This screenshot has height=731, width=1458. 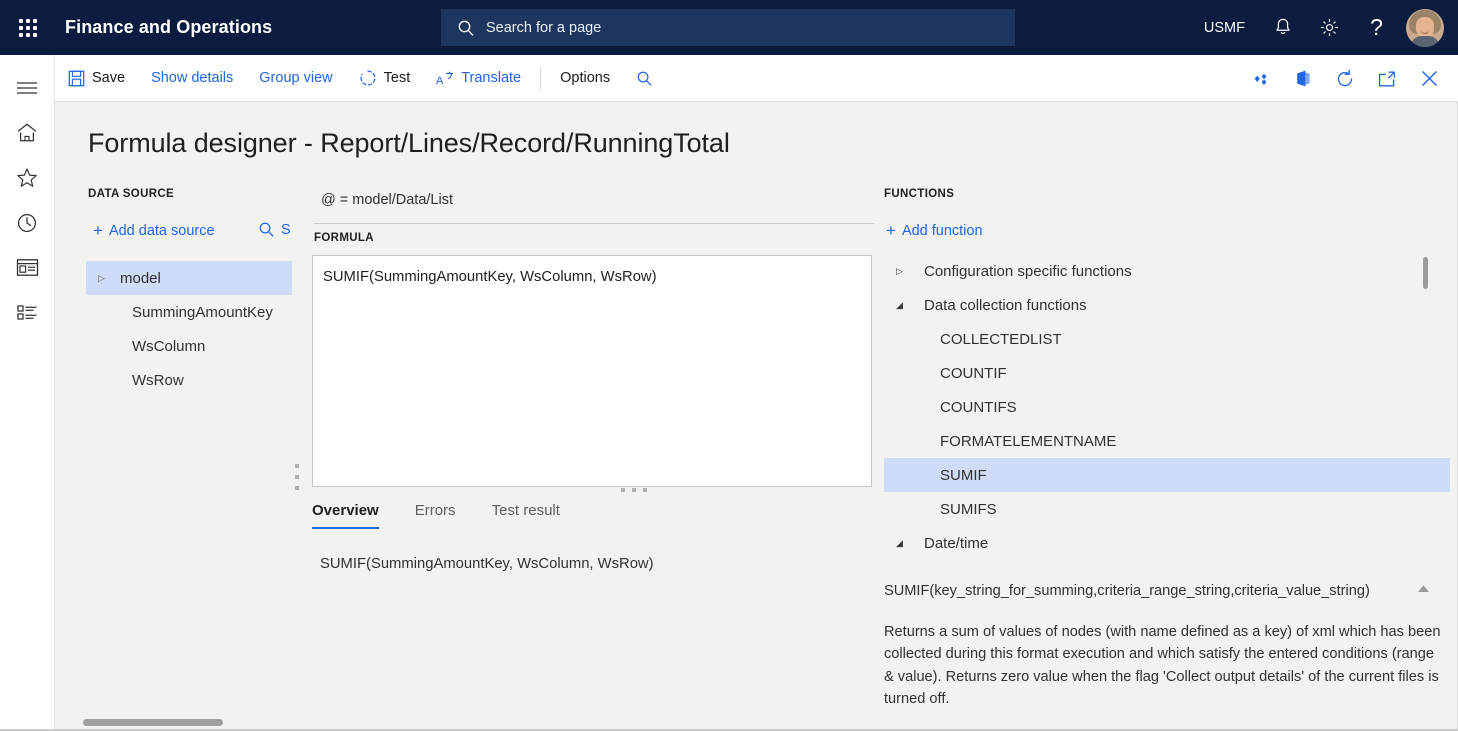 I want to click on command-search-button, so click(x=644, y=78).